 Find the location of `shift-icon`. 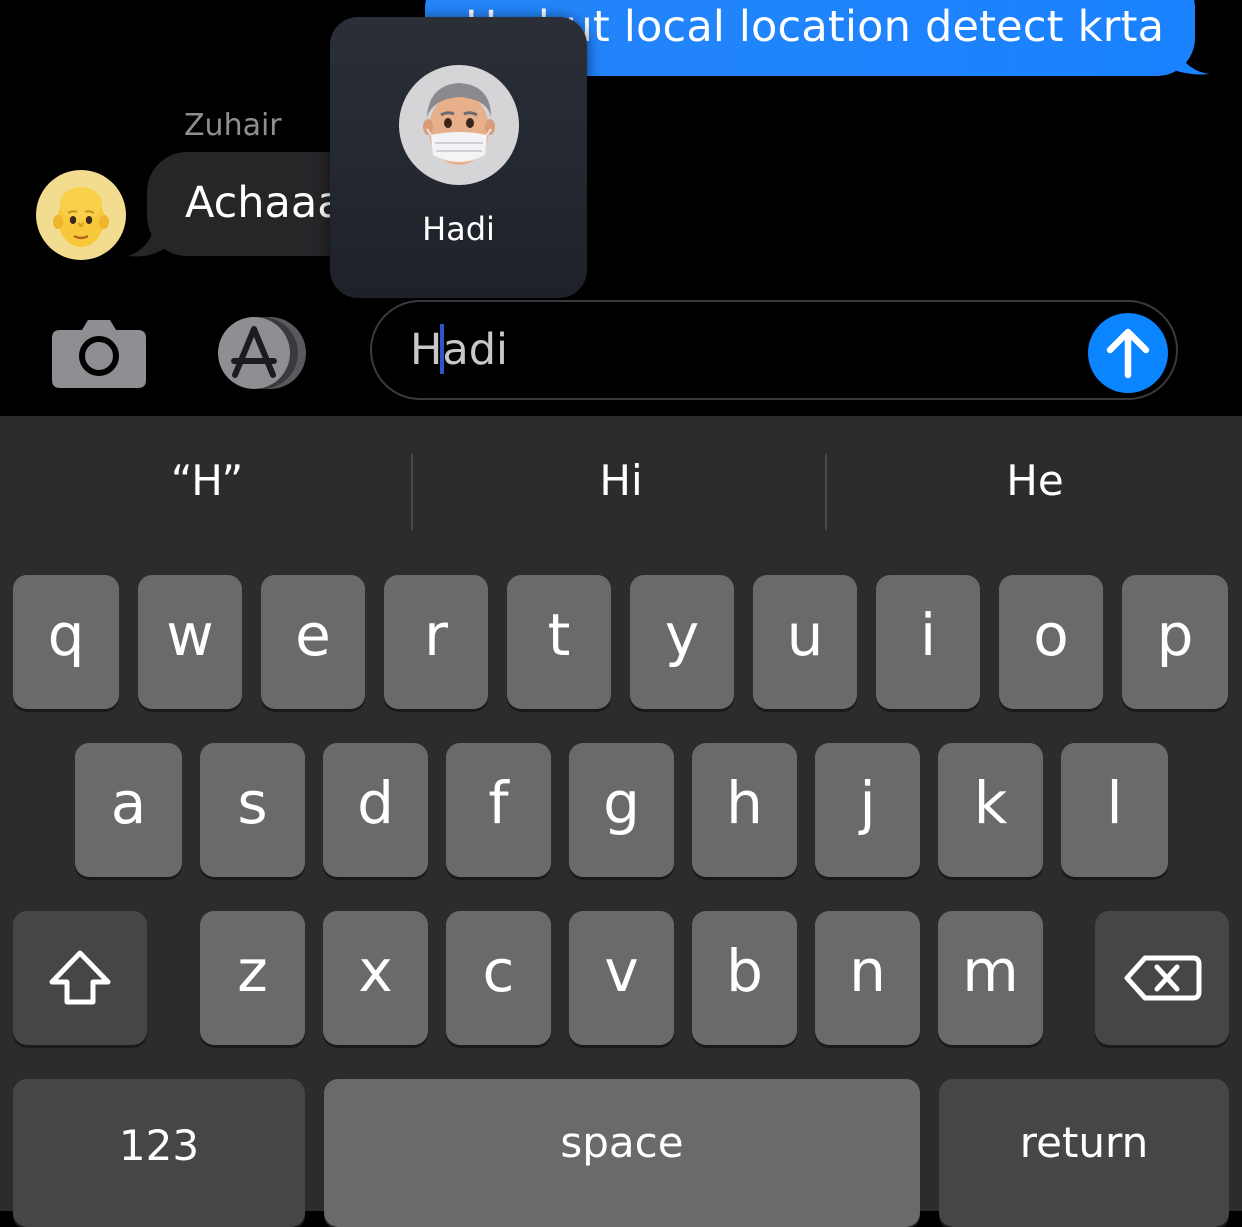

shift-icon is located at coordinates (80, 977).